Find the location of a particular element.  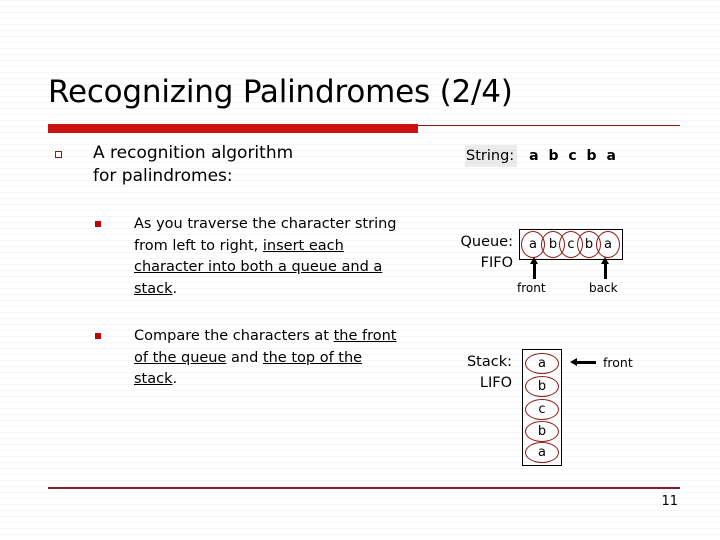

arrow-head is located at coordinates (573, 362).